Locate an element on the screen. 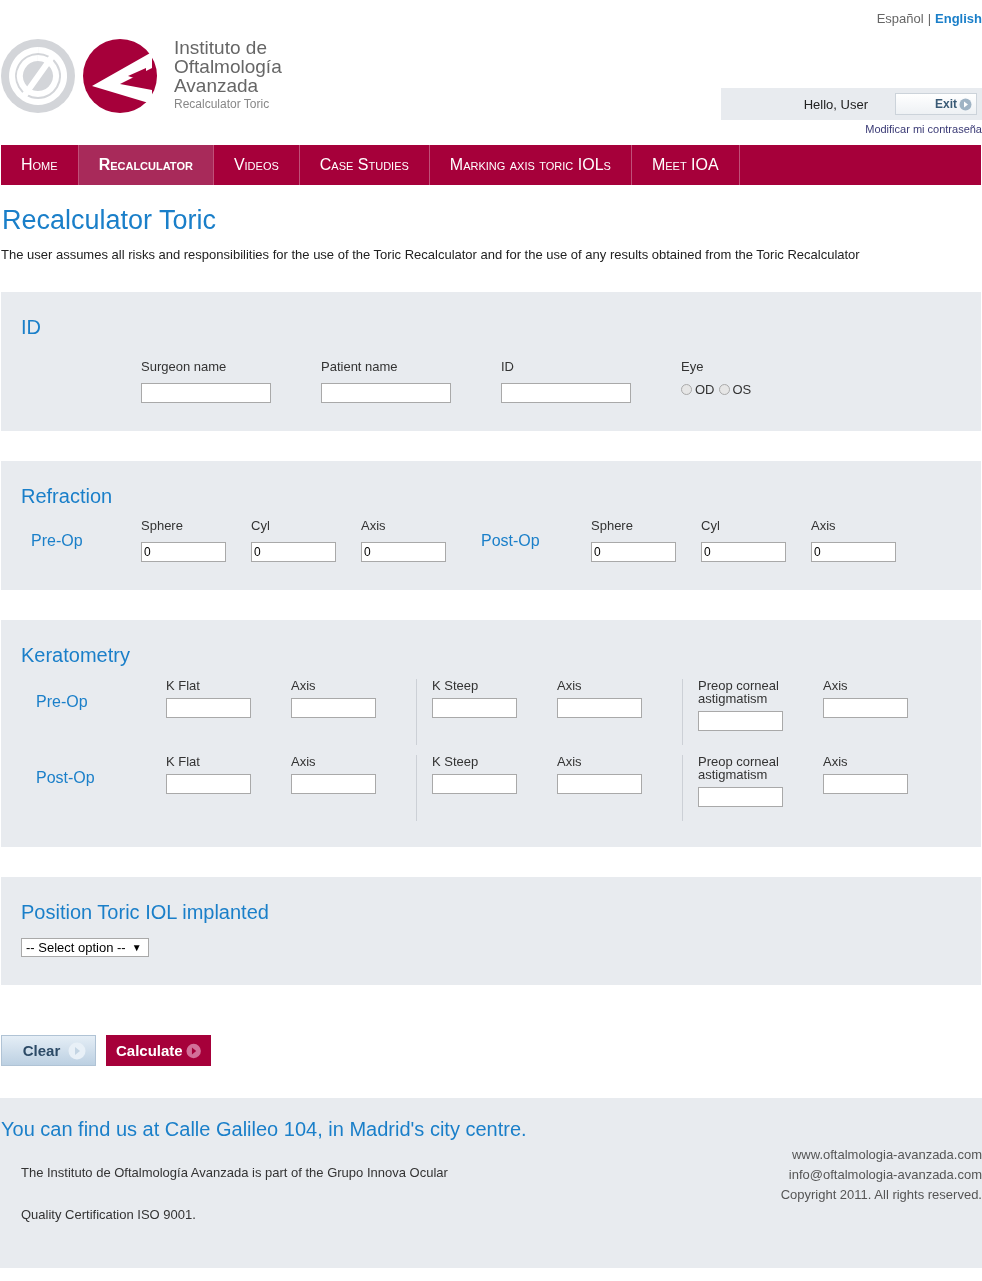 This screenshot has height=1281, width=982. radio-option: OS is located at coordinates (735, 389).